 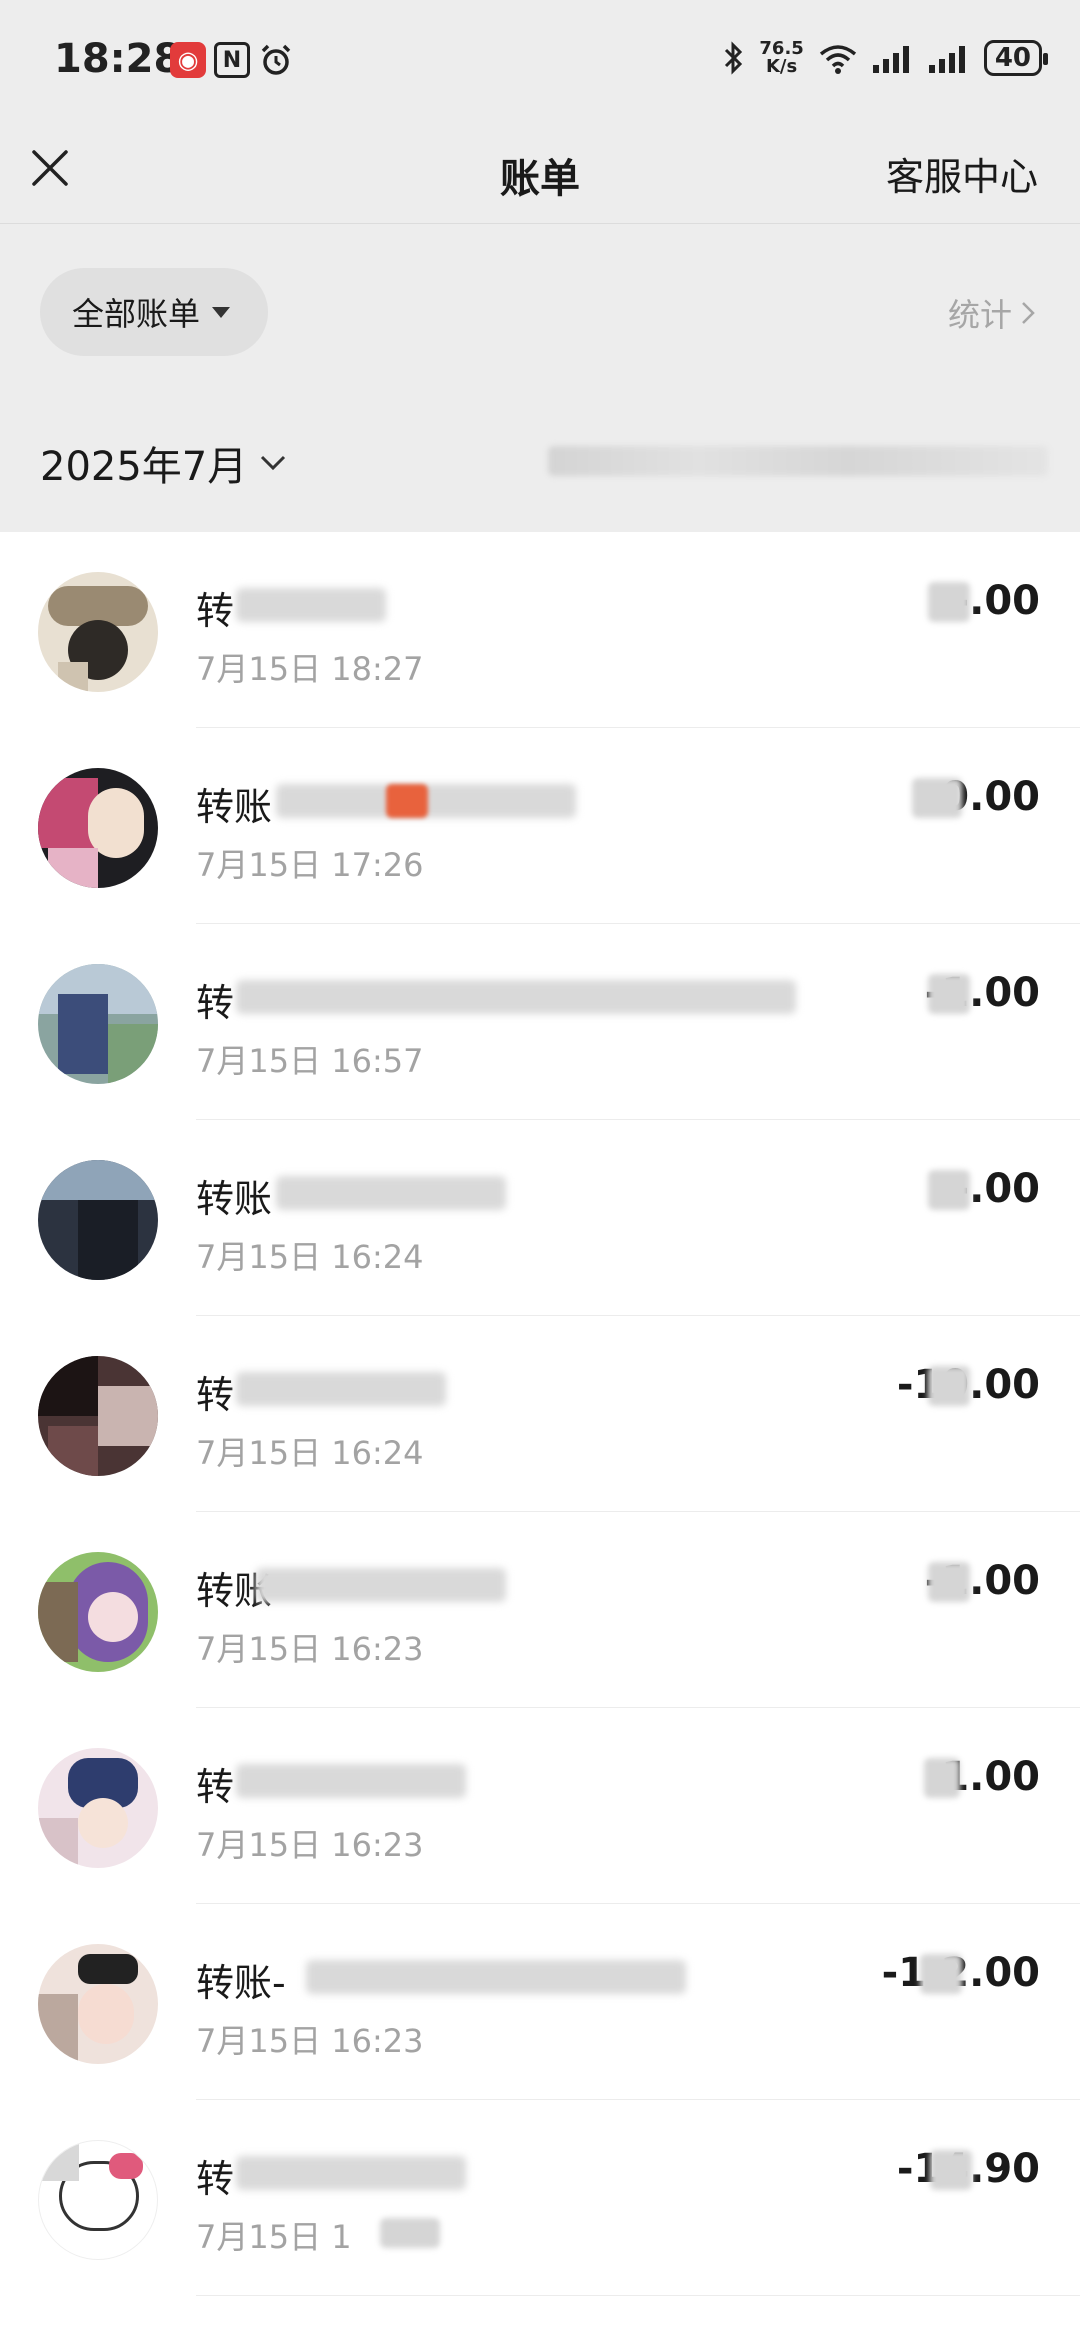 I want to click on wifi-icon, so click(x=837, y=59).